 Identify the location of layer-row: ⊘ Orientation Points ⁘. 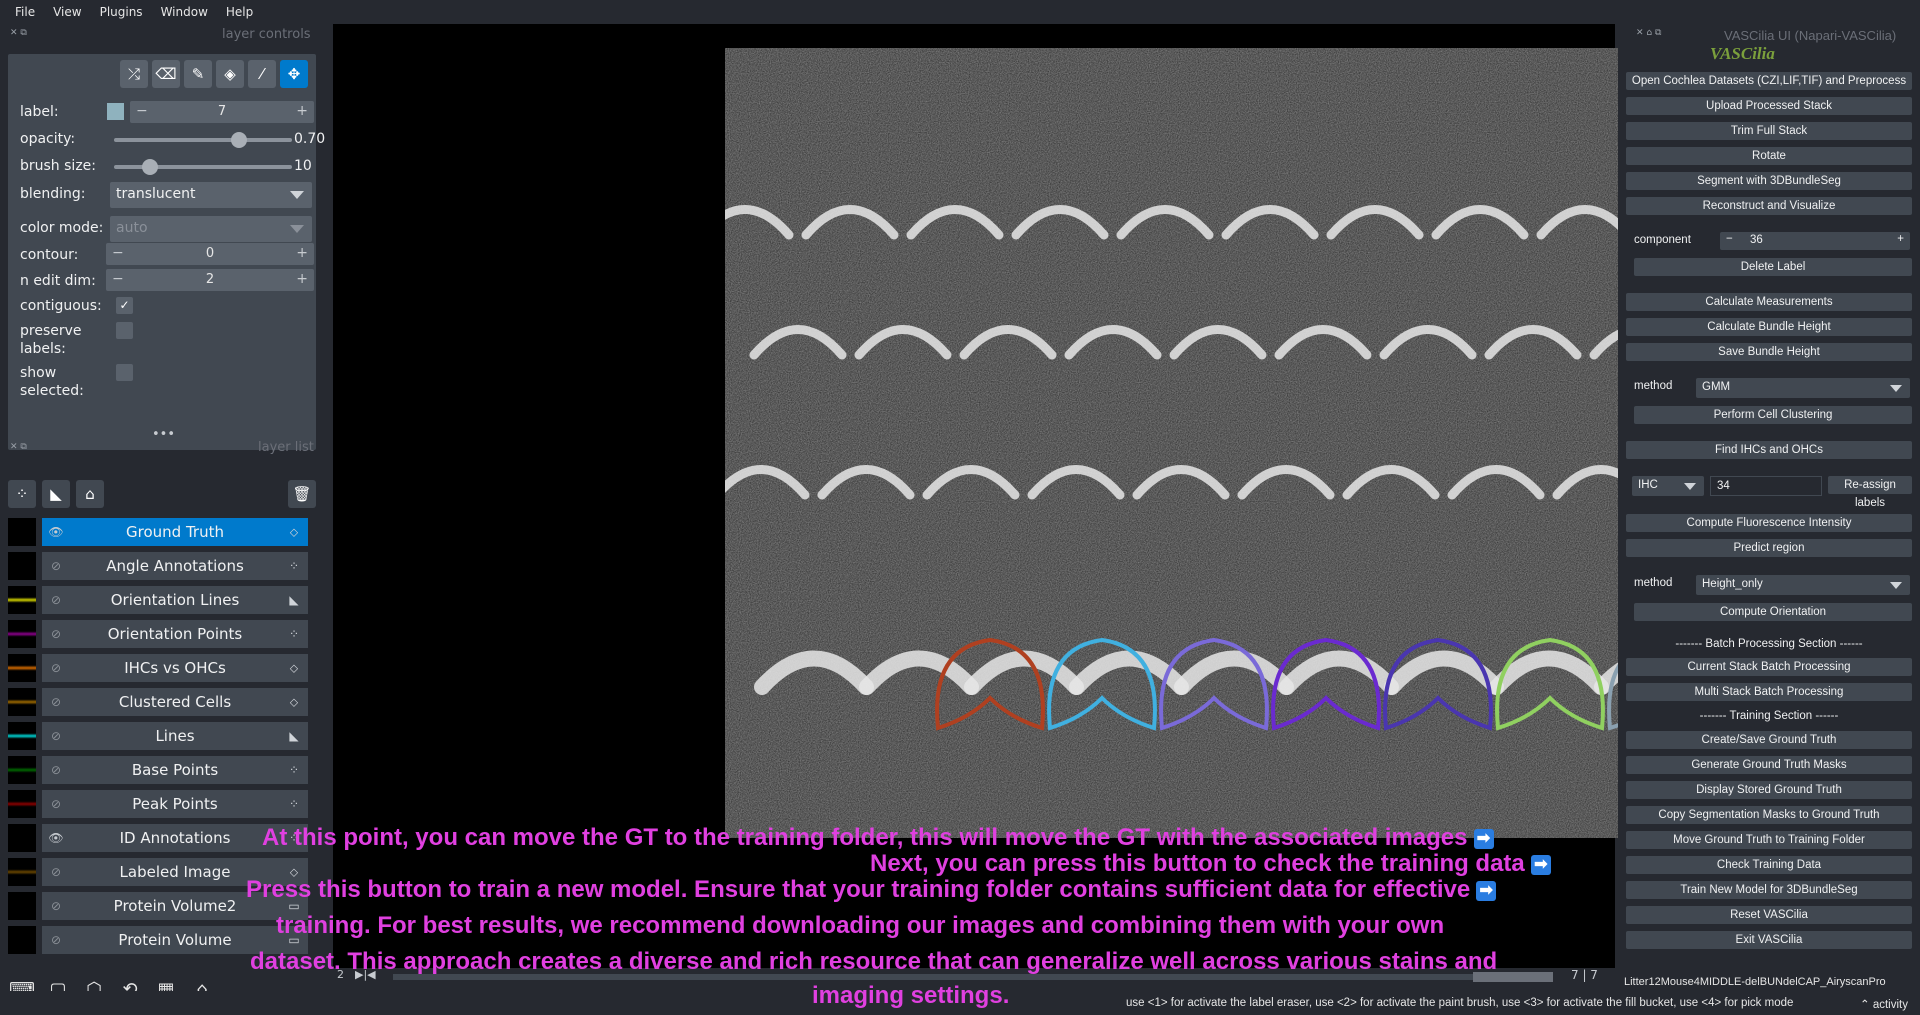
(158, 634).